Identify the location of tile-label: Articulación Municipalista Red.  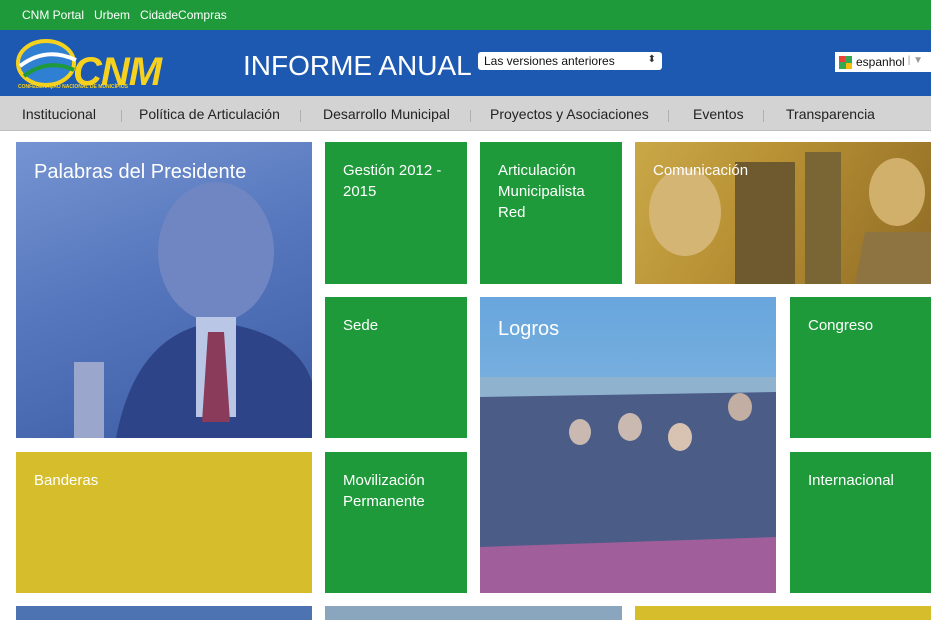
(541, 191).